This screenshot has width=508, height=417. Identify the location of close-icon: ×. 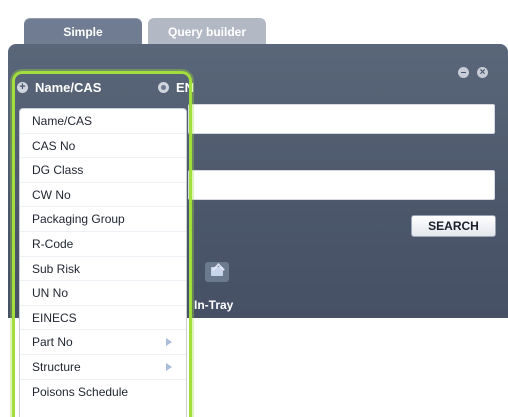
(482, 72).